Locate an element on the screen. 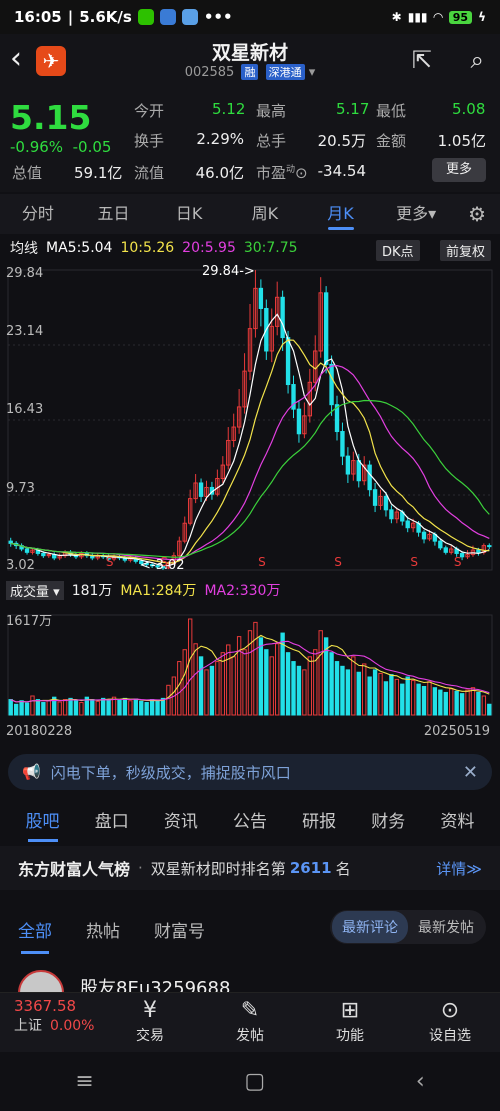  amount-value: 1.05亿 is located at coordinates (461, 141).